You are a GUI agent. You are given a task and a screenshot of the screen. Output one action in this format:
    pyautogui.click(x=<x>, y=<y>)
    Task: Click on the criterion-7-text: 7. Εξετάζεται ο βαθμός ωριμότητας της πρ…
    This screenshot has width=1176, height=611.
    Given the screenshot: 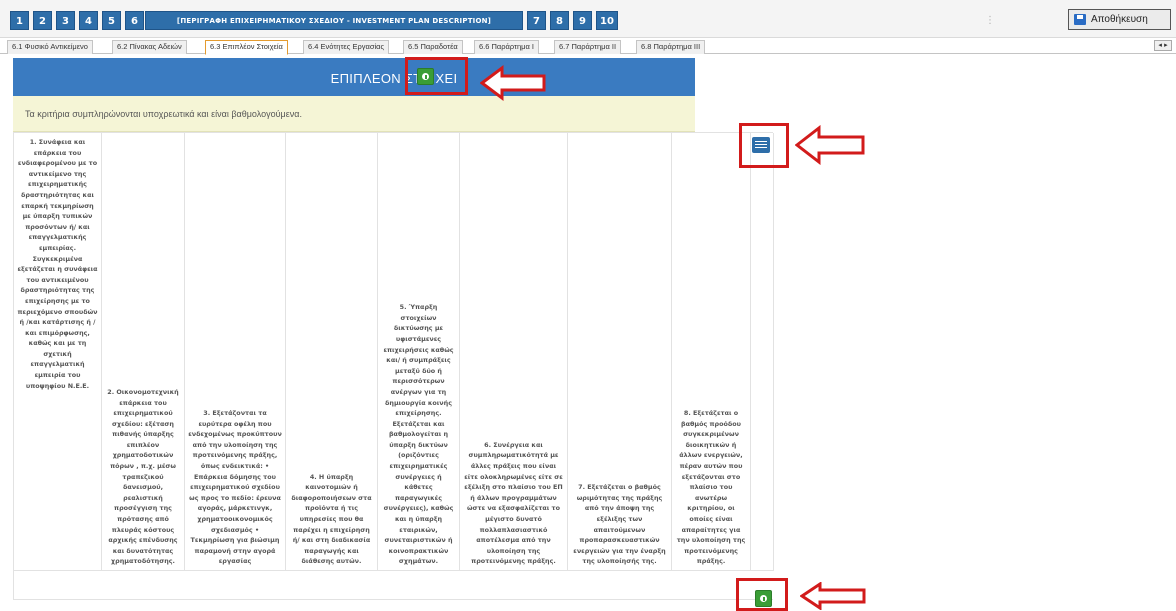 What is the action you would take?
    pyautogui.click(x=619, y=524)
    